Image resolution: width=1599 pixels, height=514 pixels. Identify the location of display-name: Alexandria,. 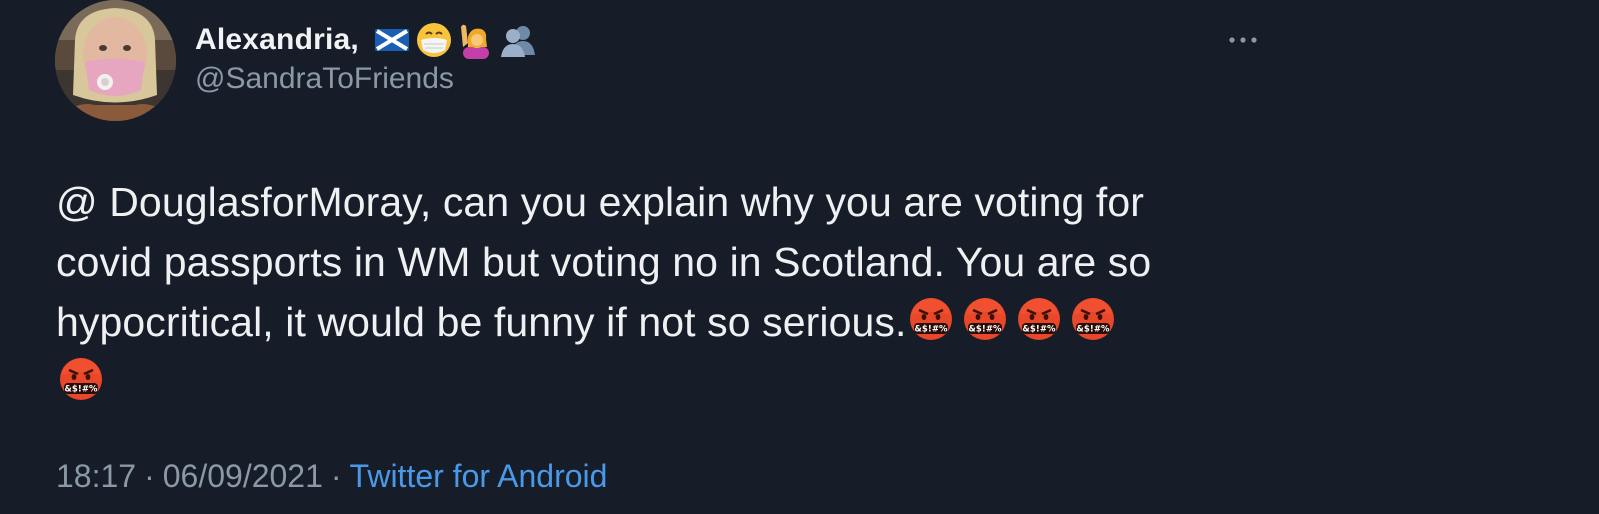
(277, 40).